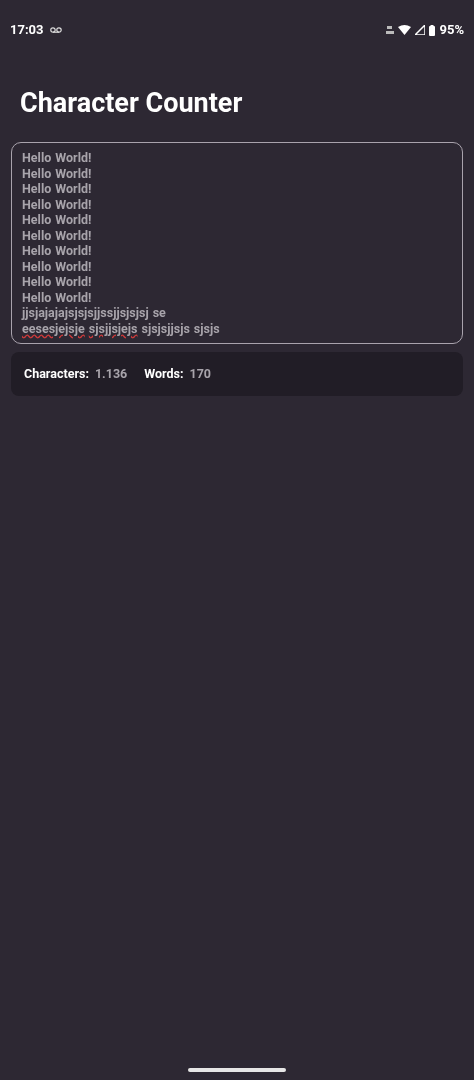 Image resolution: width=474 pixels, height=1080 pixels. What do you see at coordinates (420, 30) in the screenshot?
I see `signal-icon` at bounding box center [420, 30].